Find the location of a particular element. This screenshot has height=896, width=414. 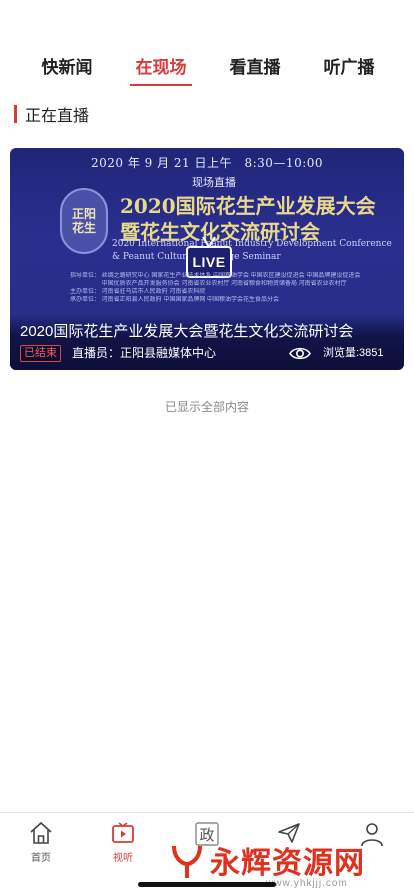

tab-on-site: 在现场 is located at coordinates (161, 68).